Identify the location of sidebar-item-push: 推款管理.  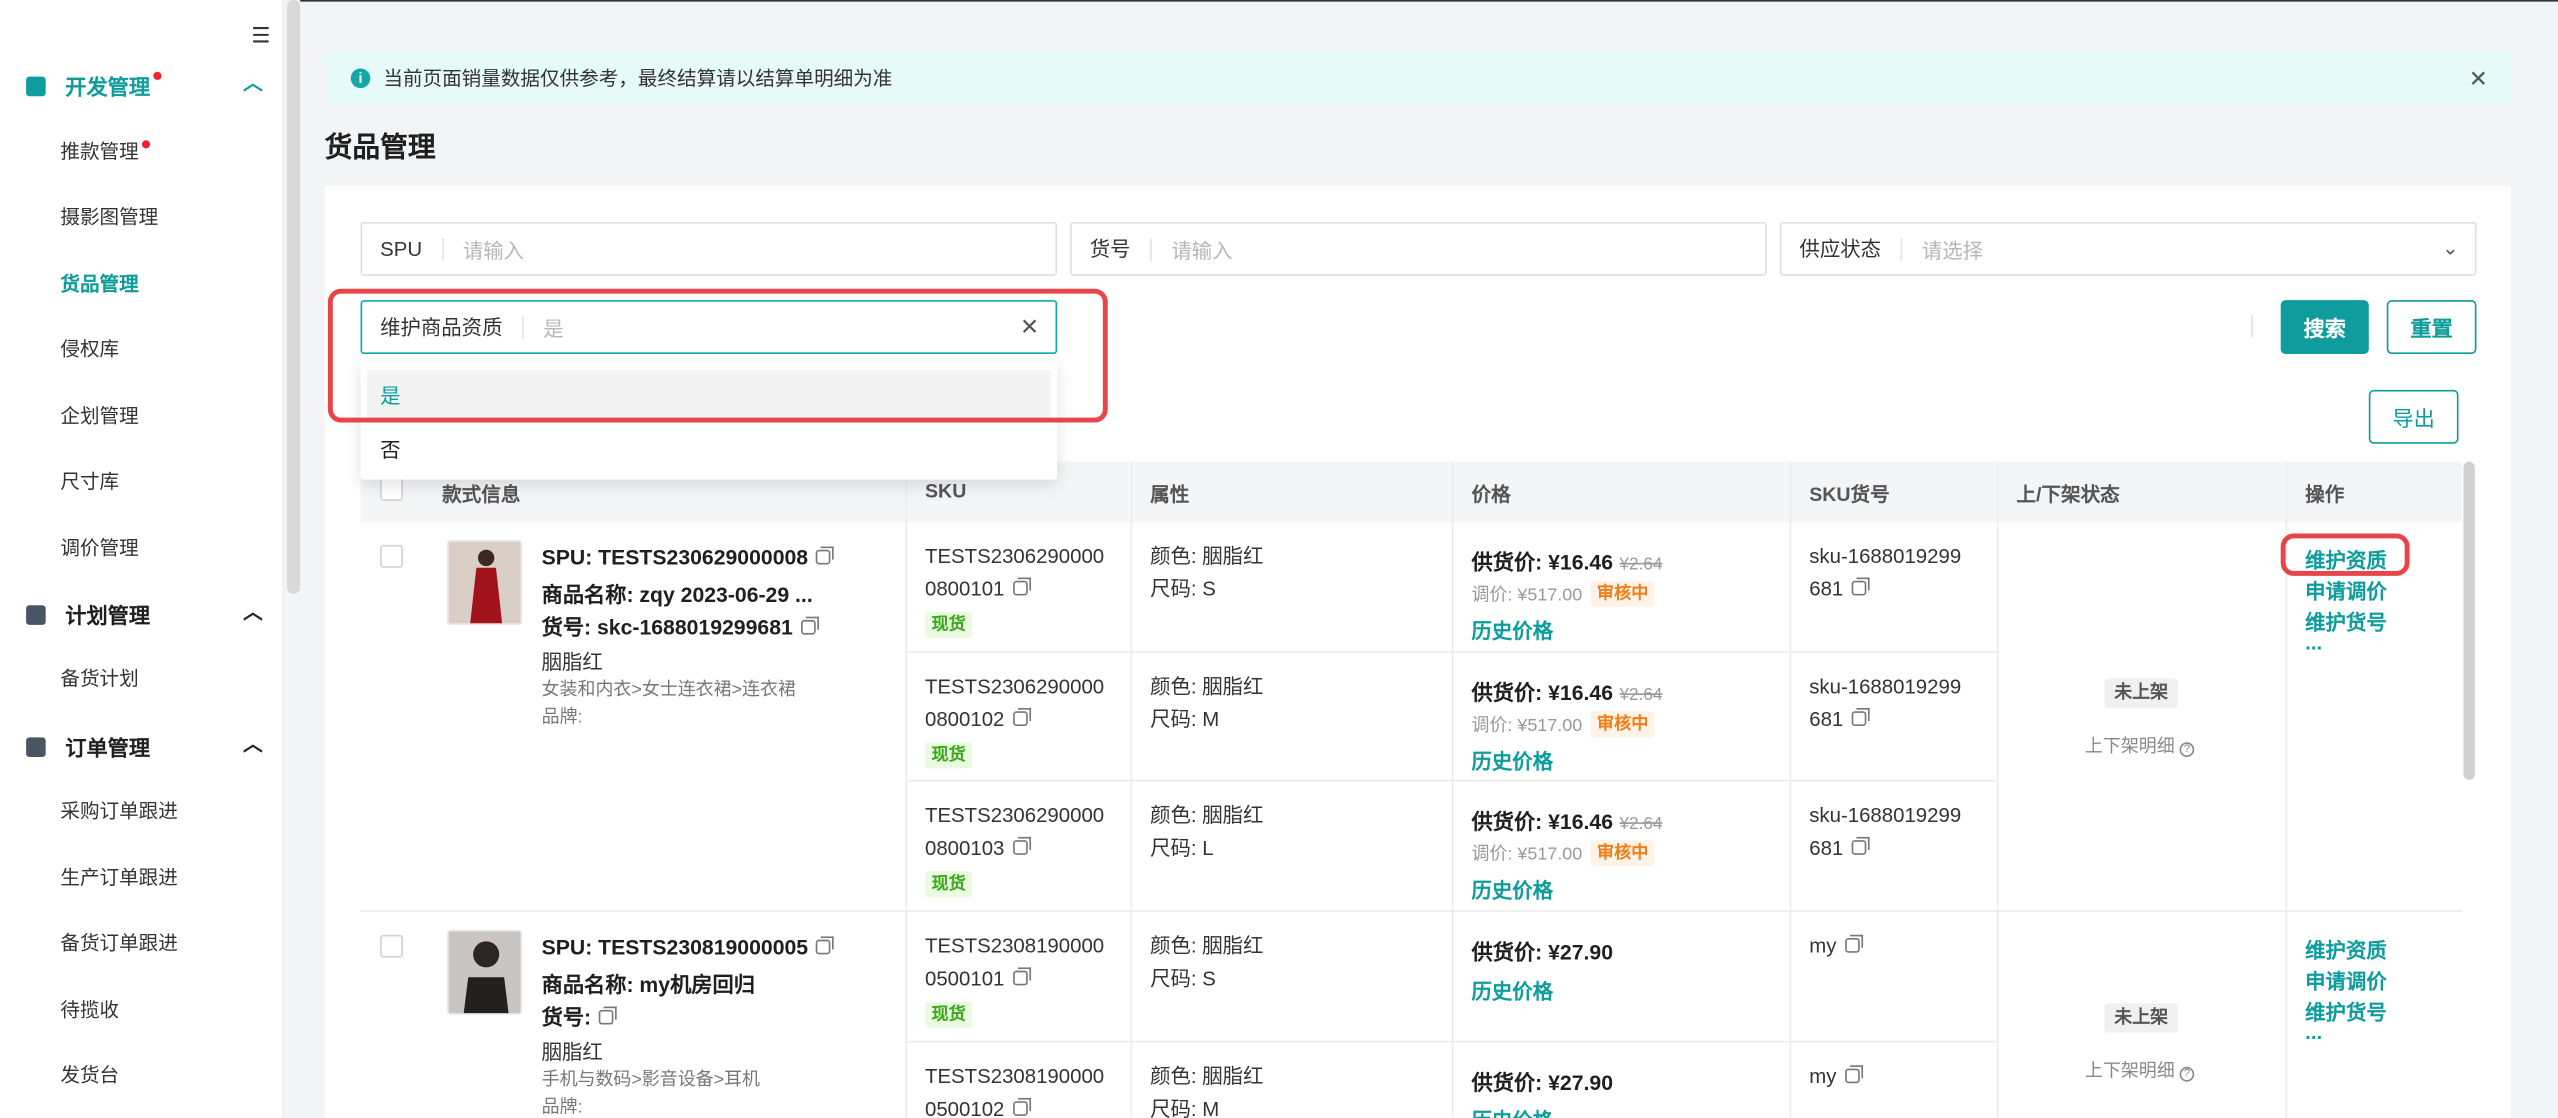
(105, 151).